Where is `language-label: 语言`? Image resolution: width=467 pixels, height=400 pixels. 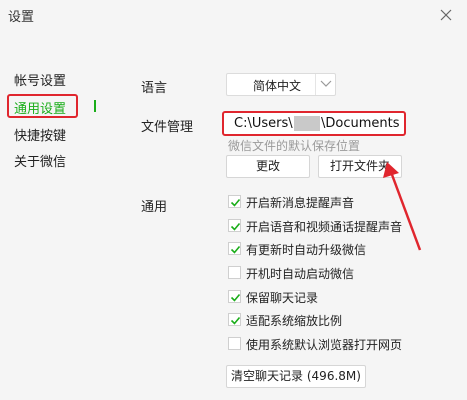 language-label: 语言 is located at coordinates (154, 88).